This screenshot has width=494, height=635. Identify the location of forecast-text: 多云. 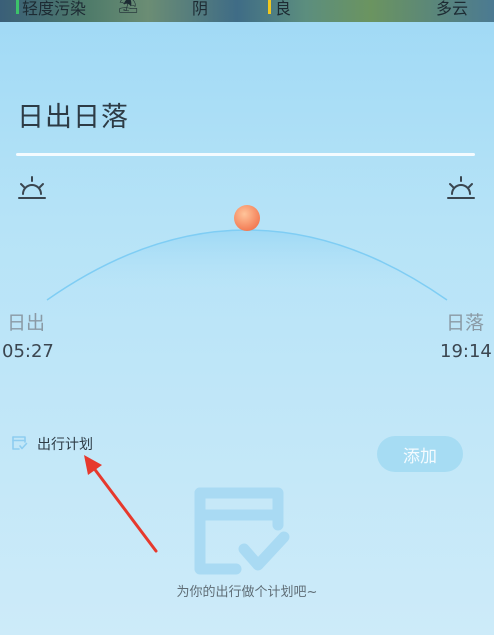
(452, 9).